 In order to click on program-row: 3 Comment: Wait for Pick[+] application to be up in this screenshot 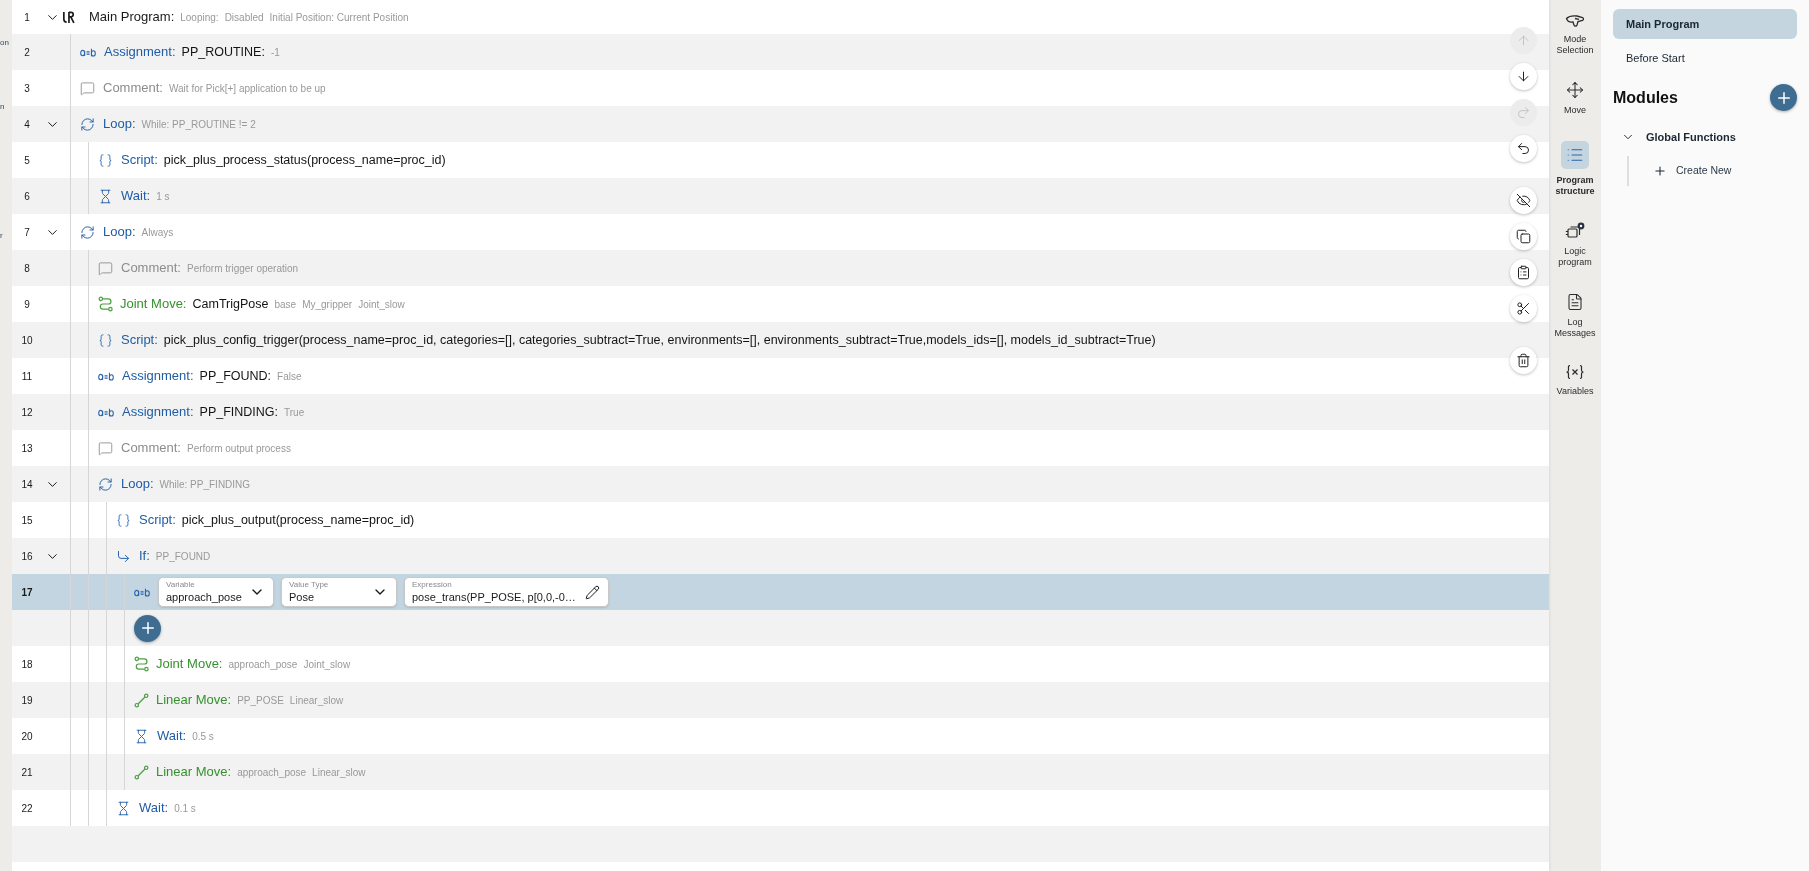, I will do `click(780, 88)`.